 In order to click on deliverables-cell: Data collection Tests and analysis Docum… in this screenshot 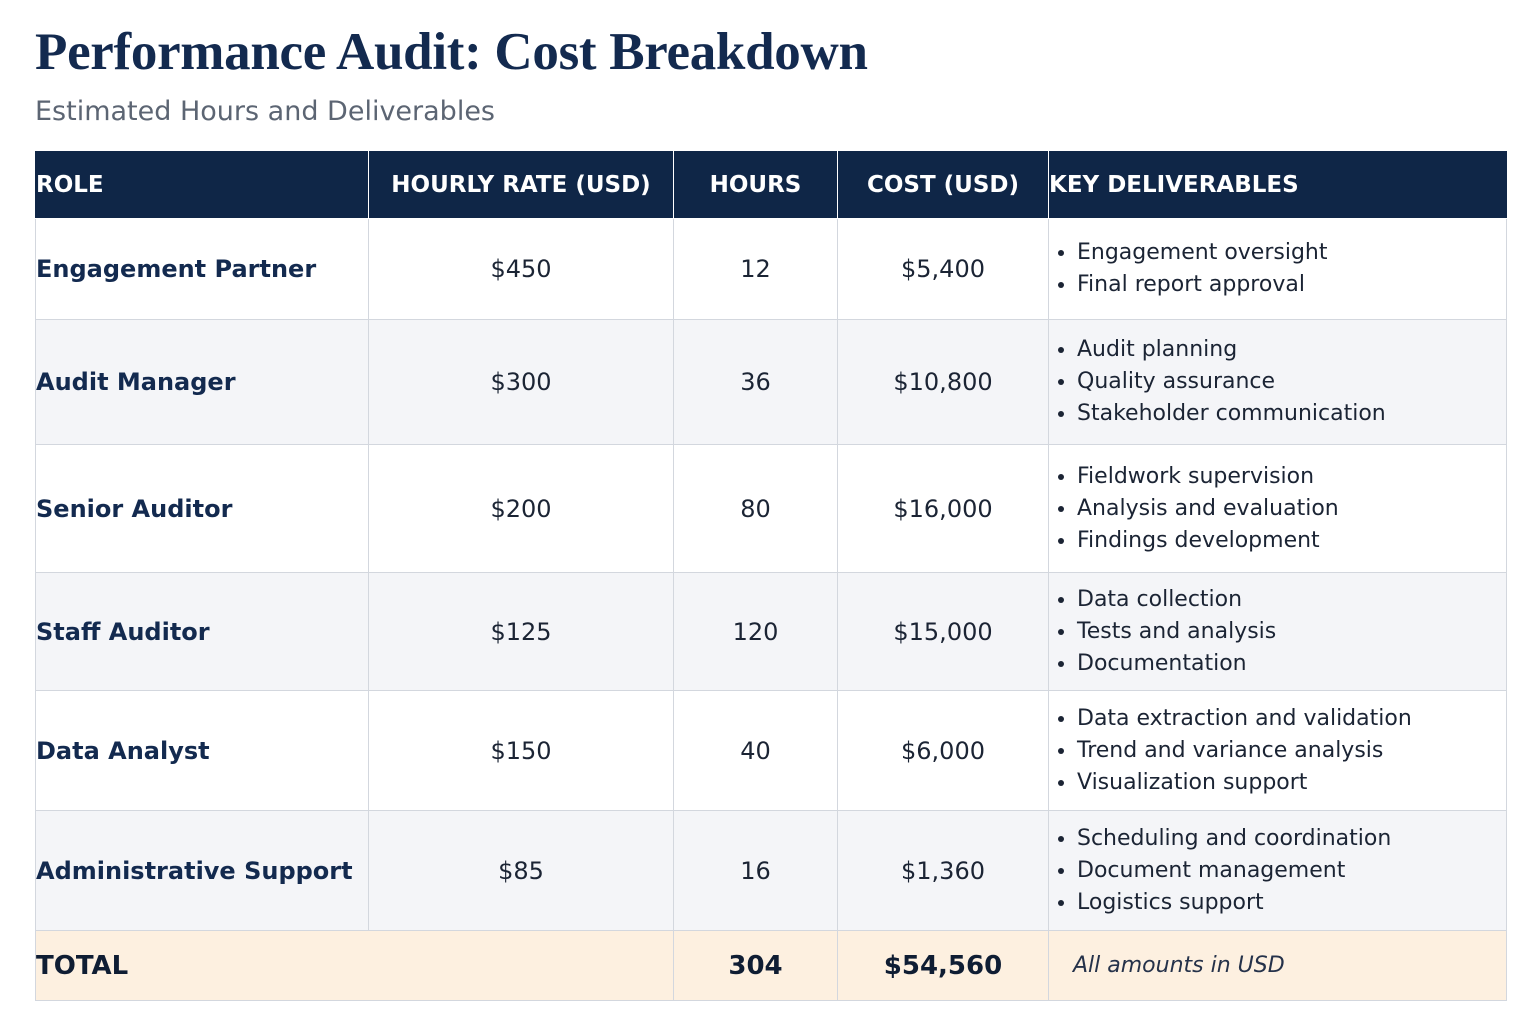, I will do `click(1277, 631)`.